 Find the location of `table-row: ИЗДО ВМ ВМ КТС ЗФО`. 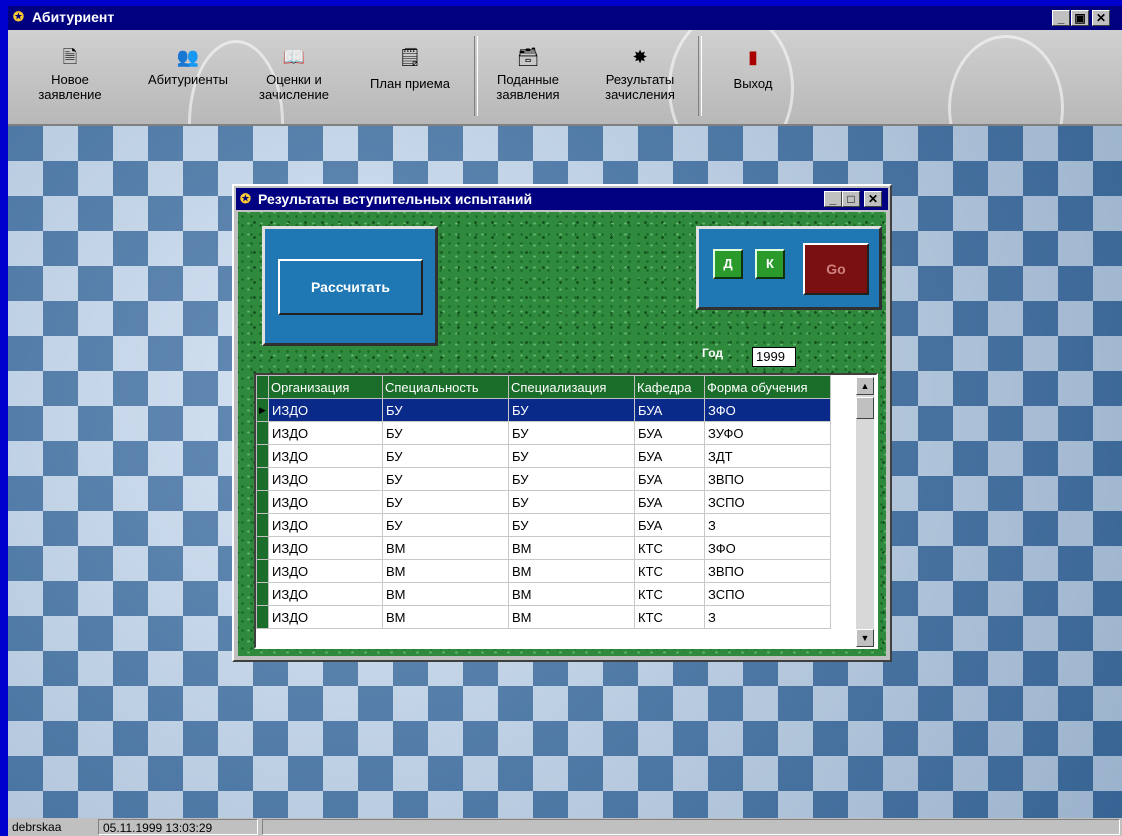

table-row: ИЗДО ВМ ВМ КТС ЗФО is located at coordinates (543, 548).